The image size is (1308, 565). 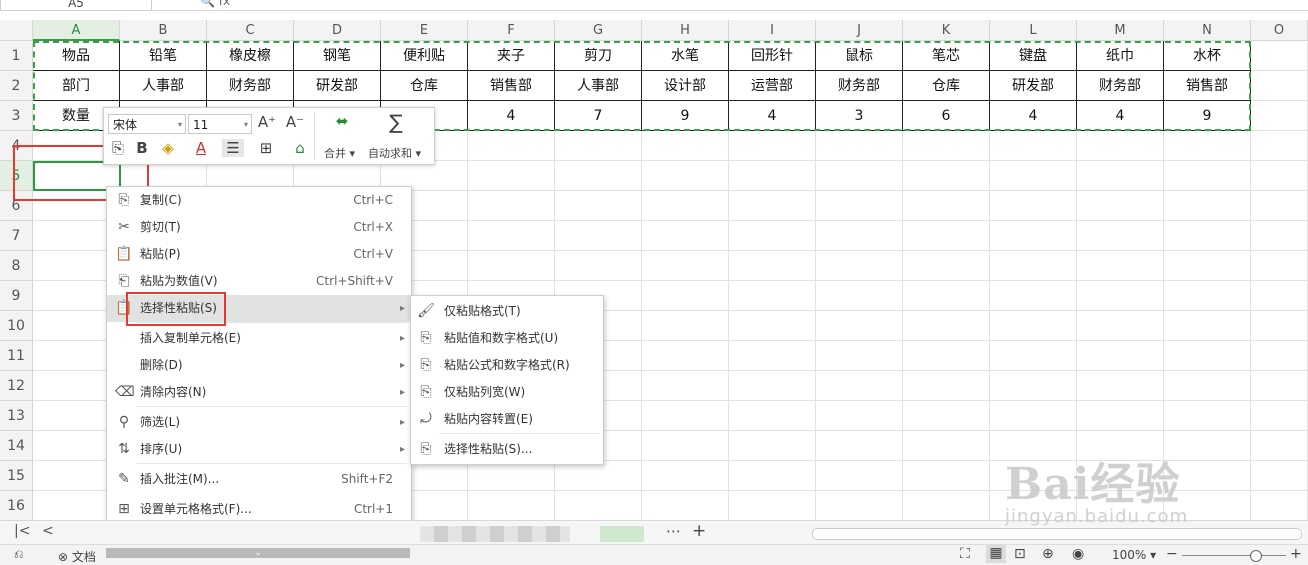 What do you see at coordinates (77, 556) in the screenshot?
I see `doc-status: ⊗ 文档` at bounding box center [77, 556].